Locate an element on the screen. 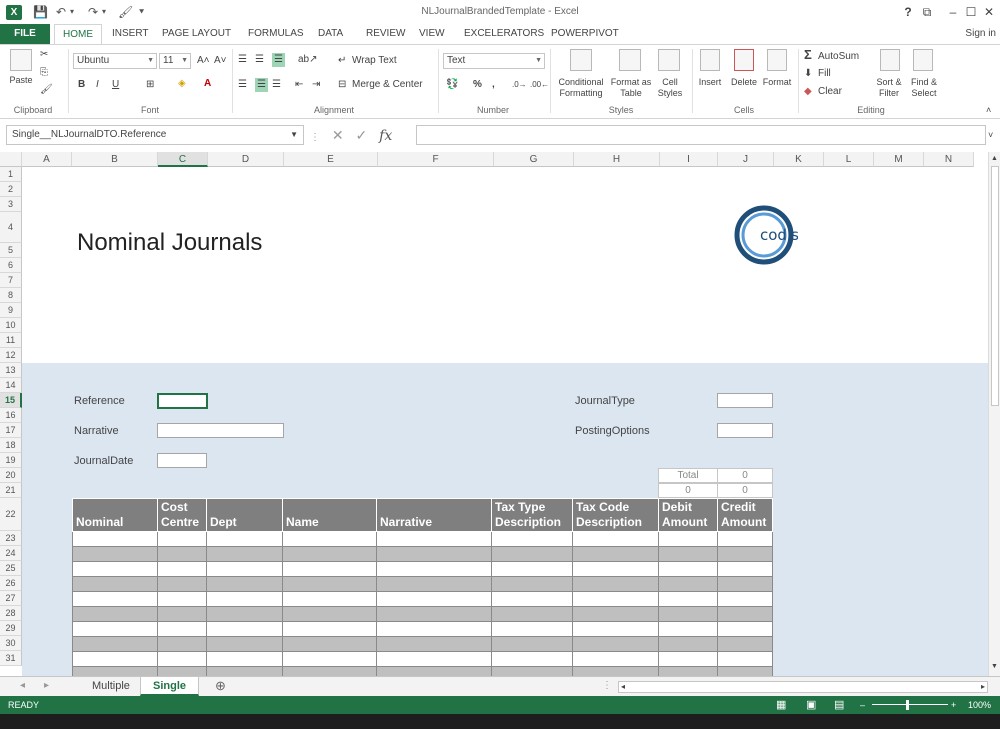 Image resolution: width=1000 pixels, height=729 pixels. insert-function-icon: fx is located at coordinates (385, 136).